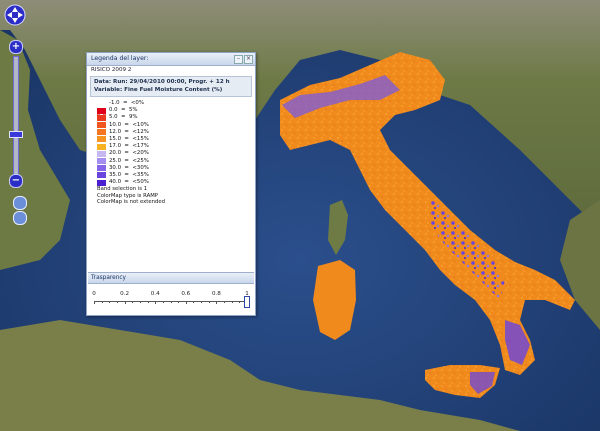  I want to click on slider-tick-label: 0.8, so click(216, 294).